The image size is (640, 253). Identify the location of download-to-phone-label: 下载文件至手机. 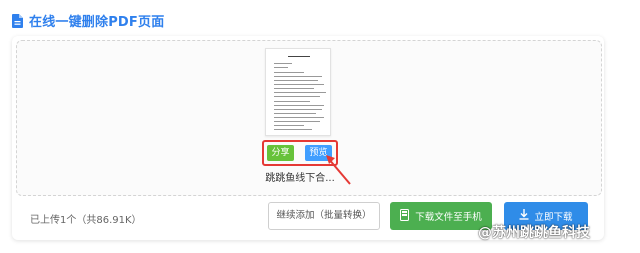
(448, 217).